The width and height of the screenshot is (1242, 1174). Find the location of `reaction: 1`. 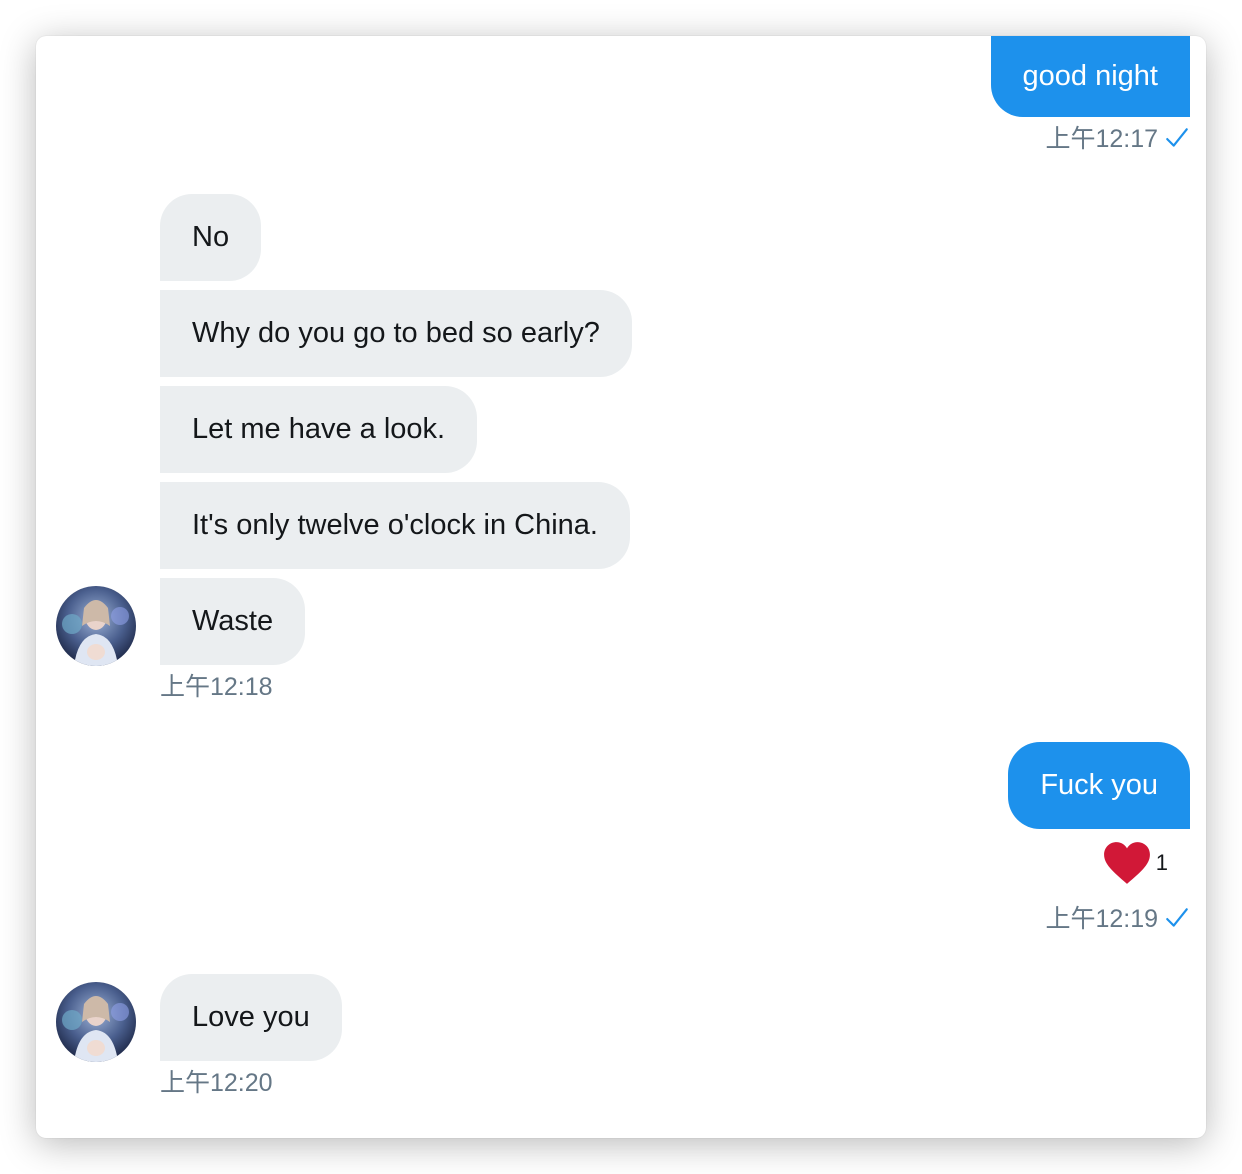

reaction: 1 is located at coordinates (1135, 863).